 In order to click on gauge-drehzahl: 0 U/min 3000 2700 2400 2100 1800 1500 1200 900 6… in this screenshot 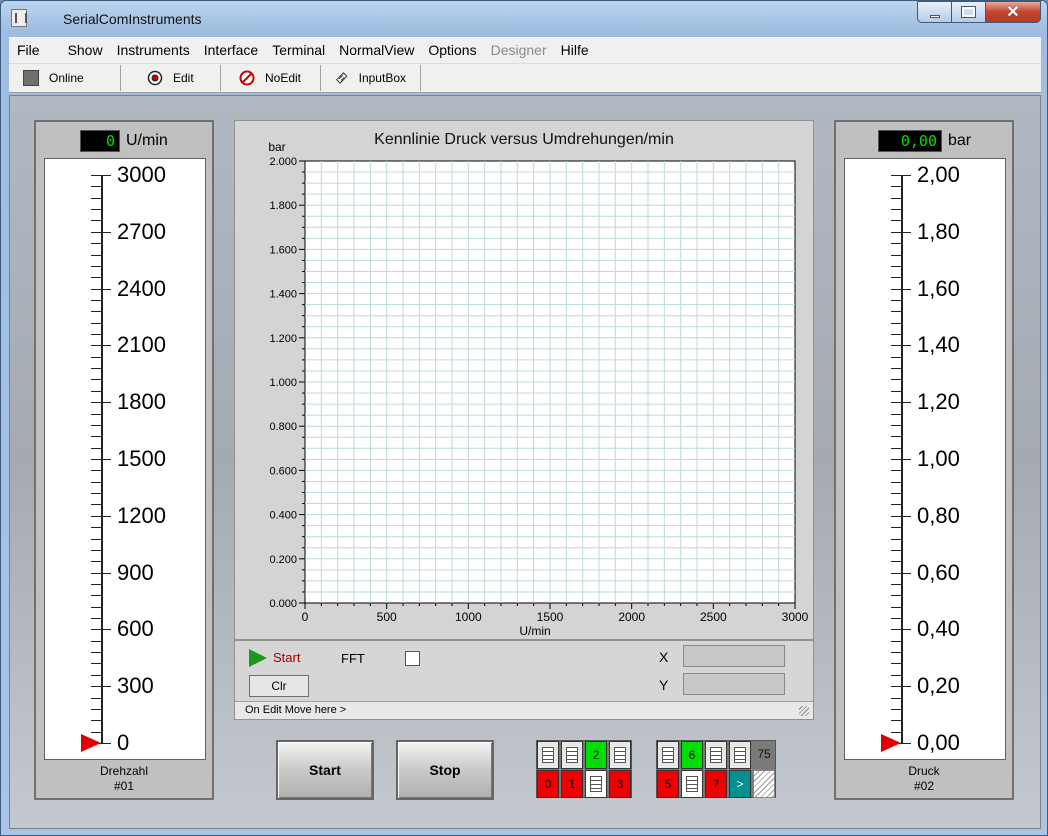, I will do `click(124, 460)`.